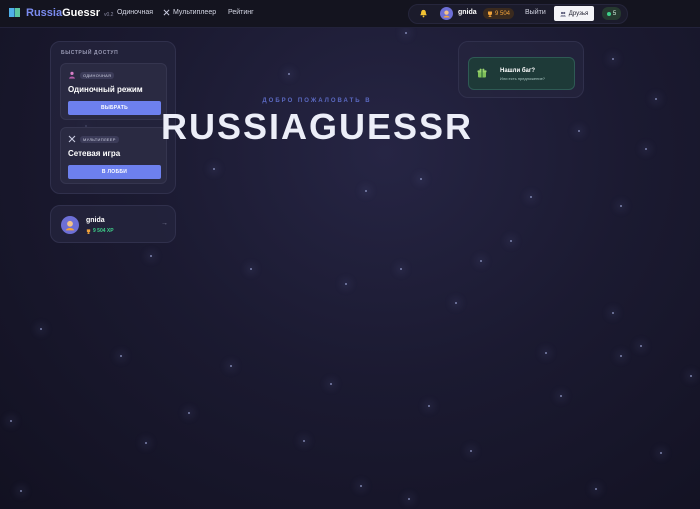  What do you see at coordinates (95, 220) in the screenshot?
I see `profile-name: gnida` at bounding box center [95, 220].